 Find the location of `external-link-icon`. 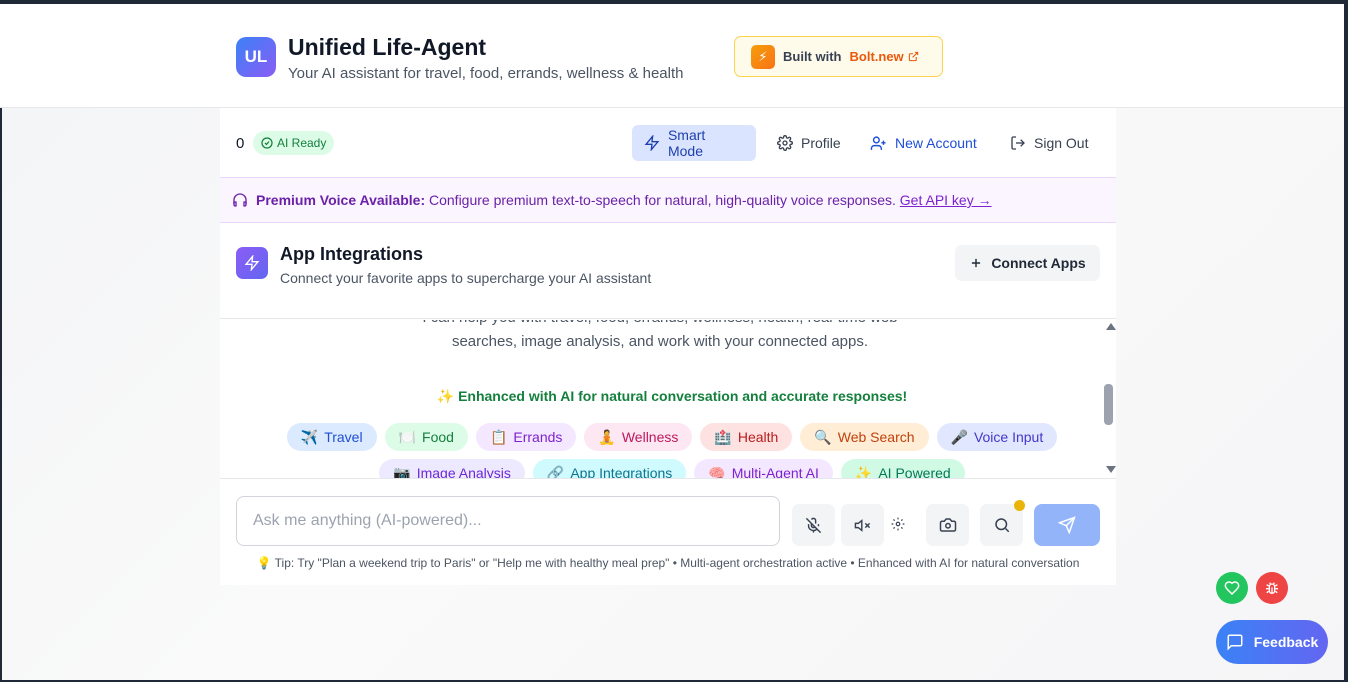

external-link-icon is located at coordinates (913, 56).